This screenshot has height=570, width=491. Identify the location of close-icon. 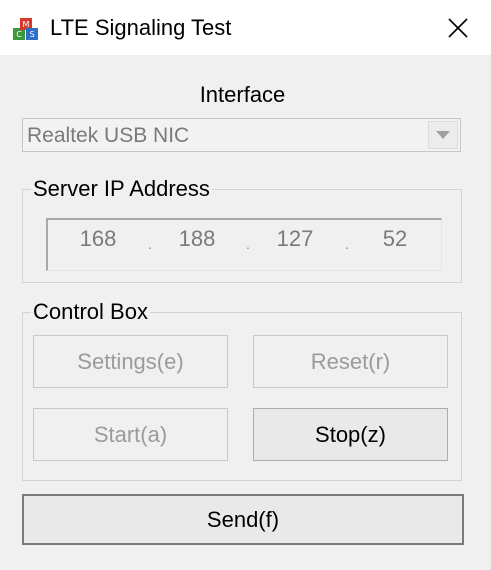
(458, 27).